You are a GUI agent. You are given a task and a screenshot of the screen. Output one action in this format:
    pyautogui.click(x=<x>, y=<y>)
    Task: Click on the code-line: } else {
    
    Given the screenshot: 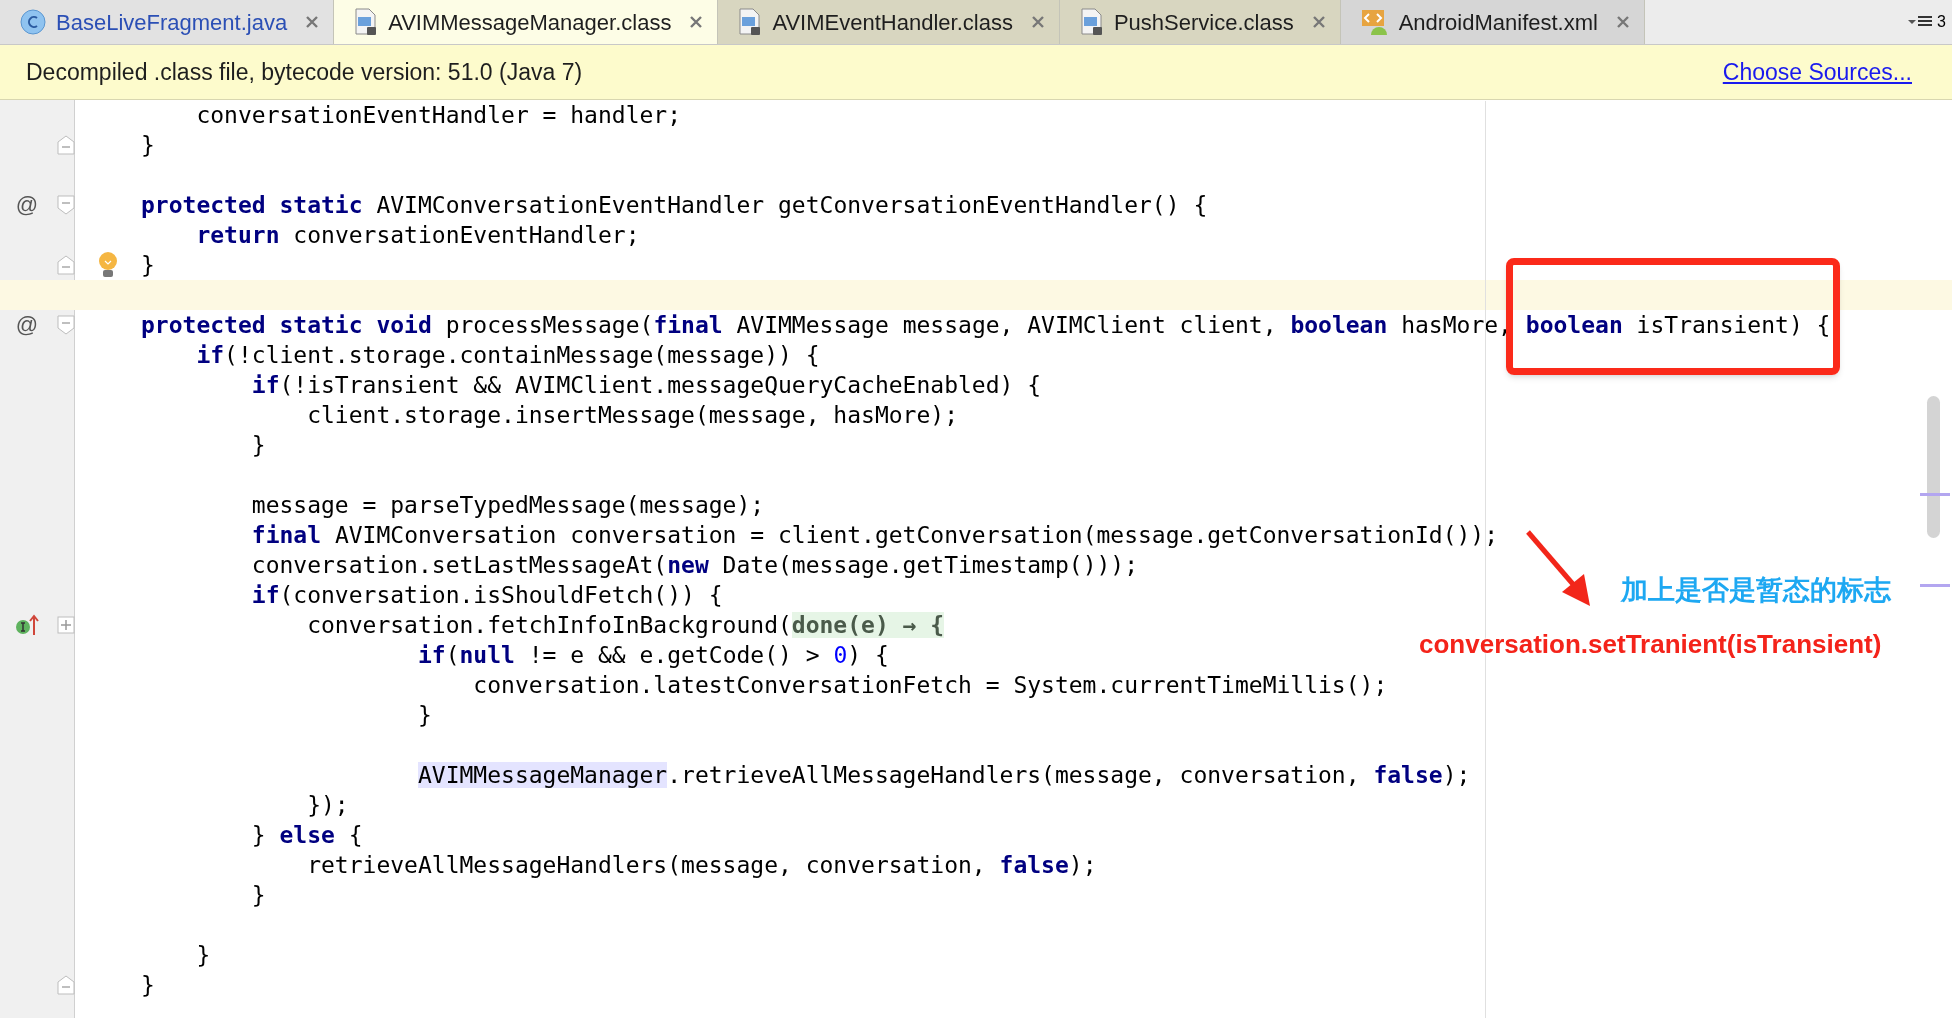 What is the action you would take?
    pyautogui.click(x=306, y=835)
    